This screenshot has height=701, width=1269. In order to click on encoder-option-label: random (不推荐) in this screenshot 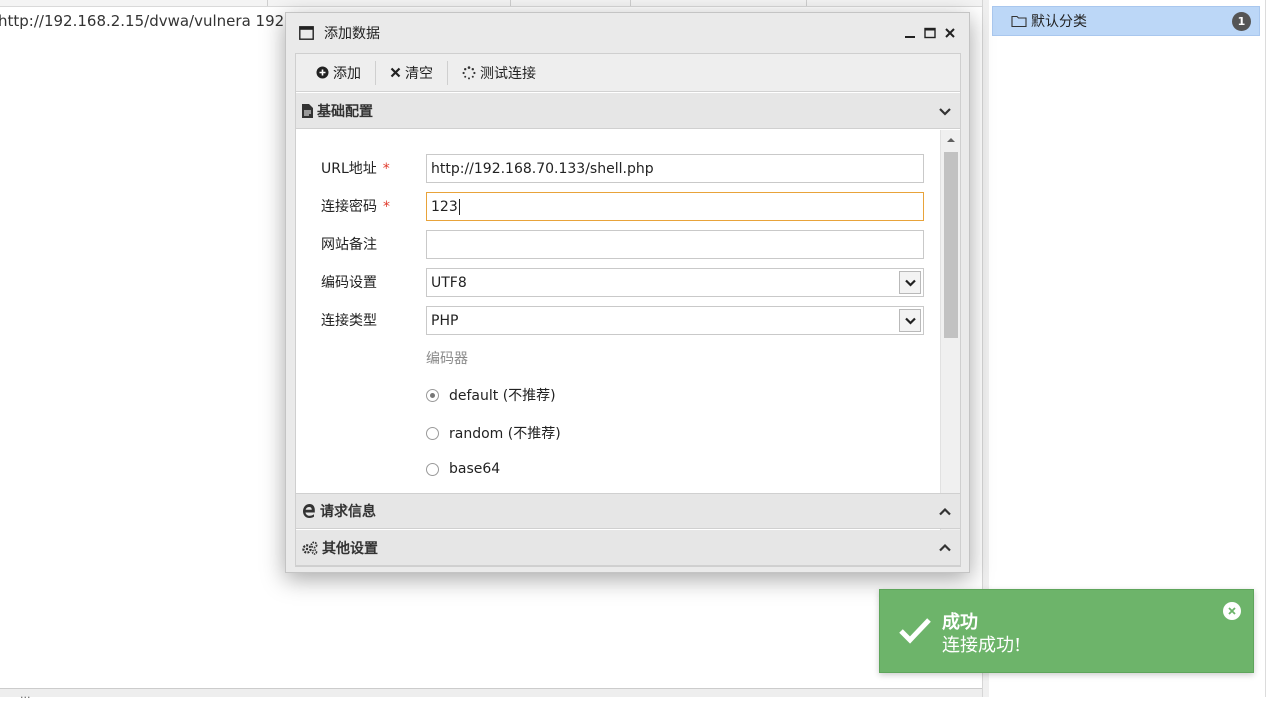, I will do `click(505, 434)`.